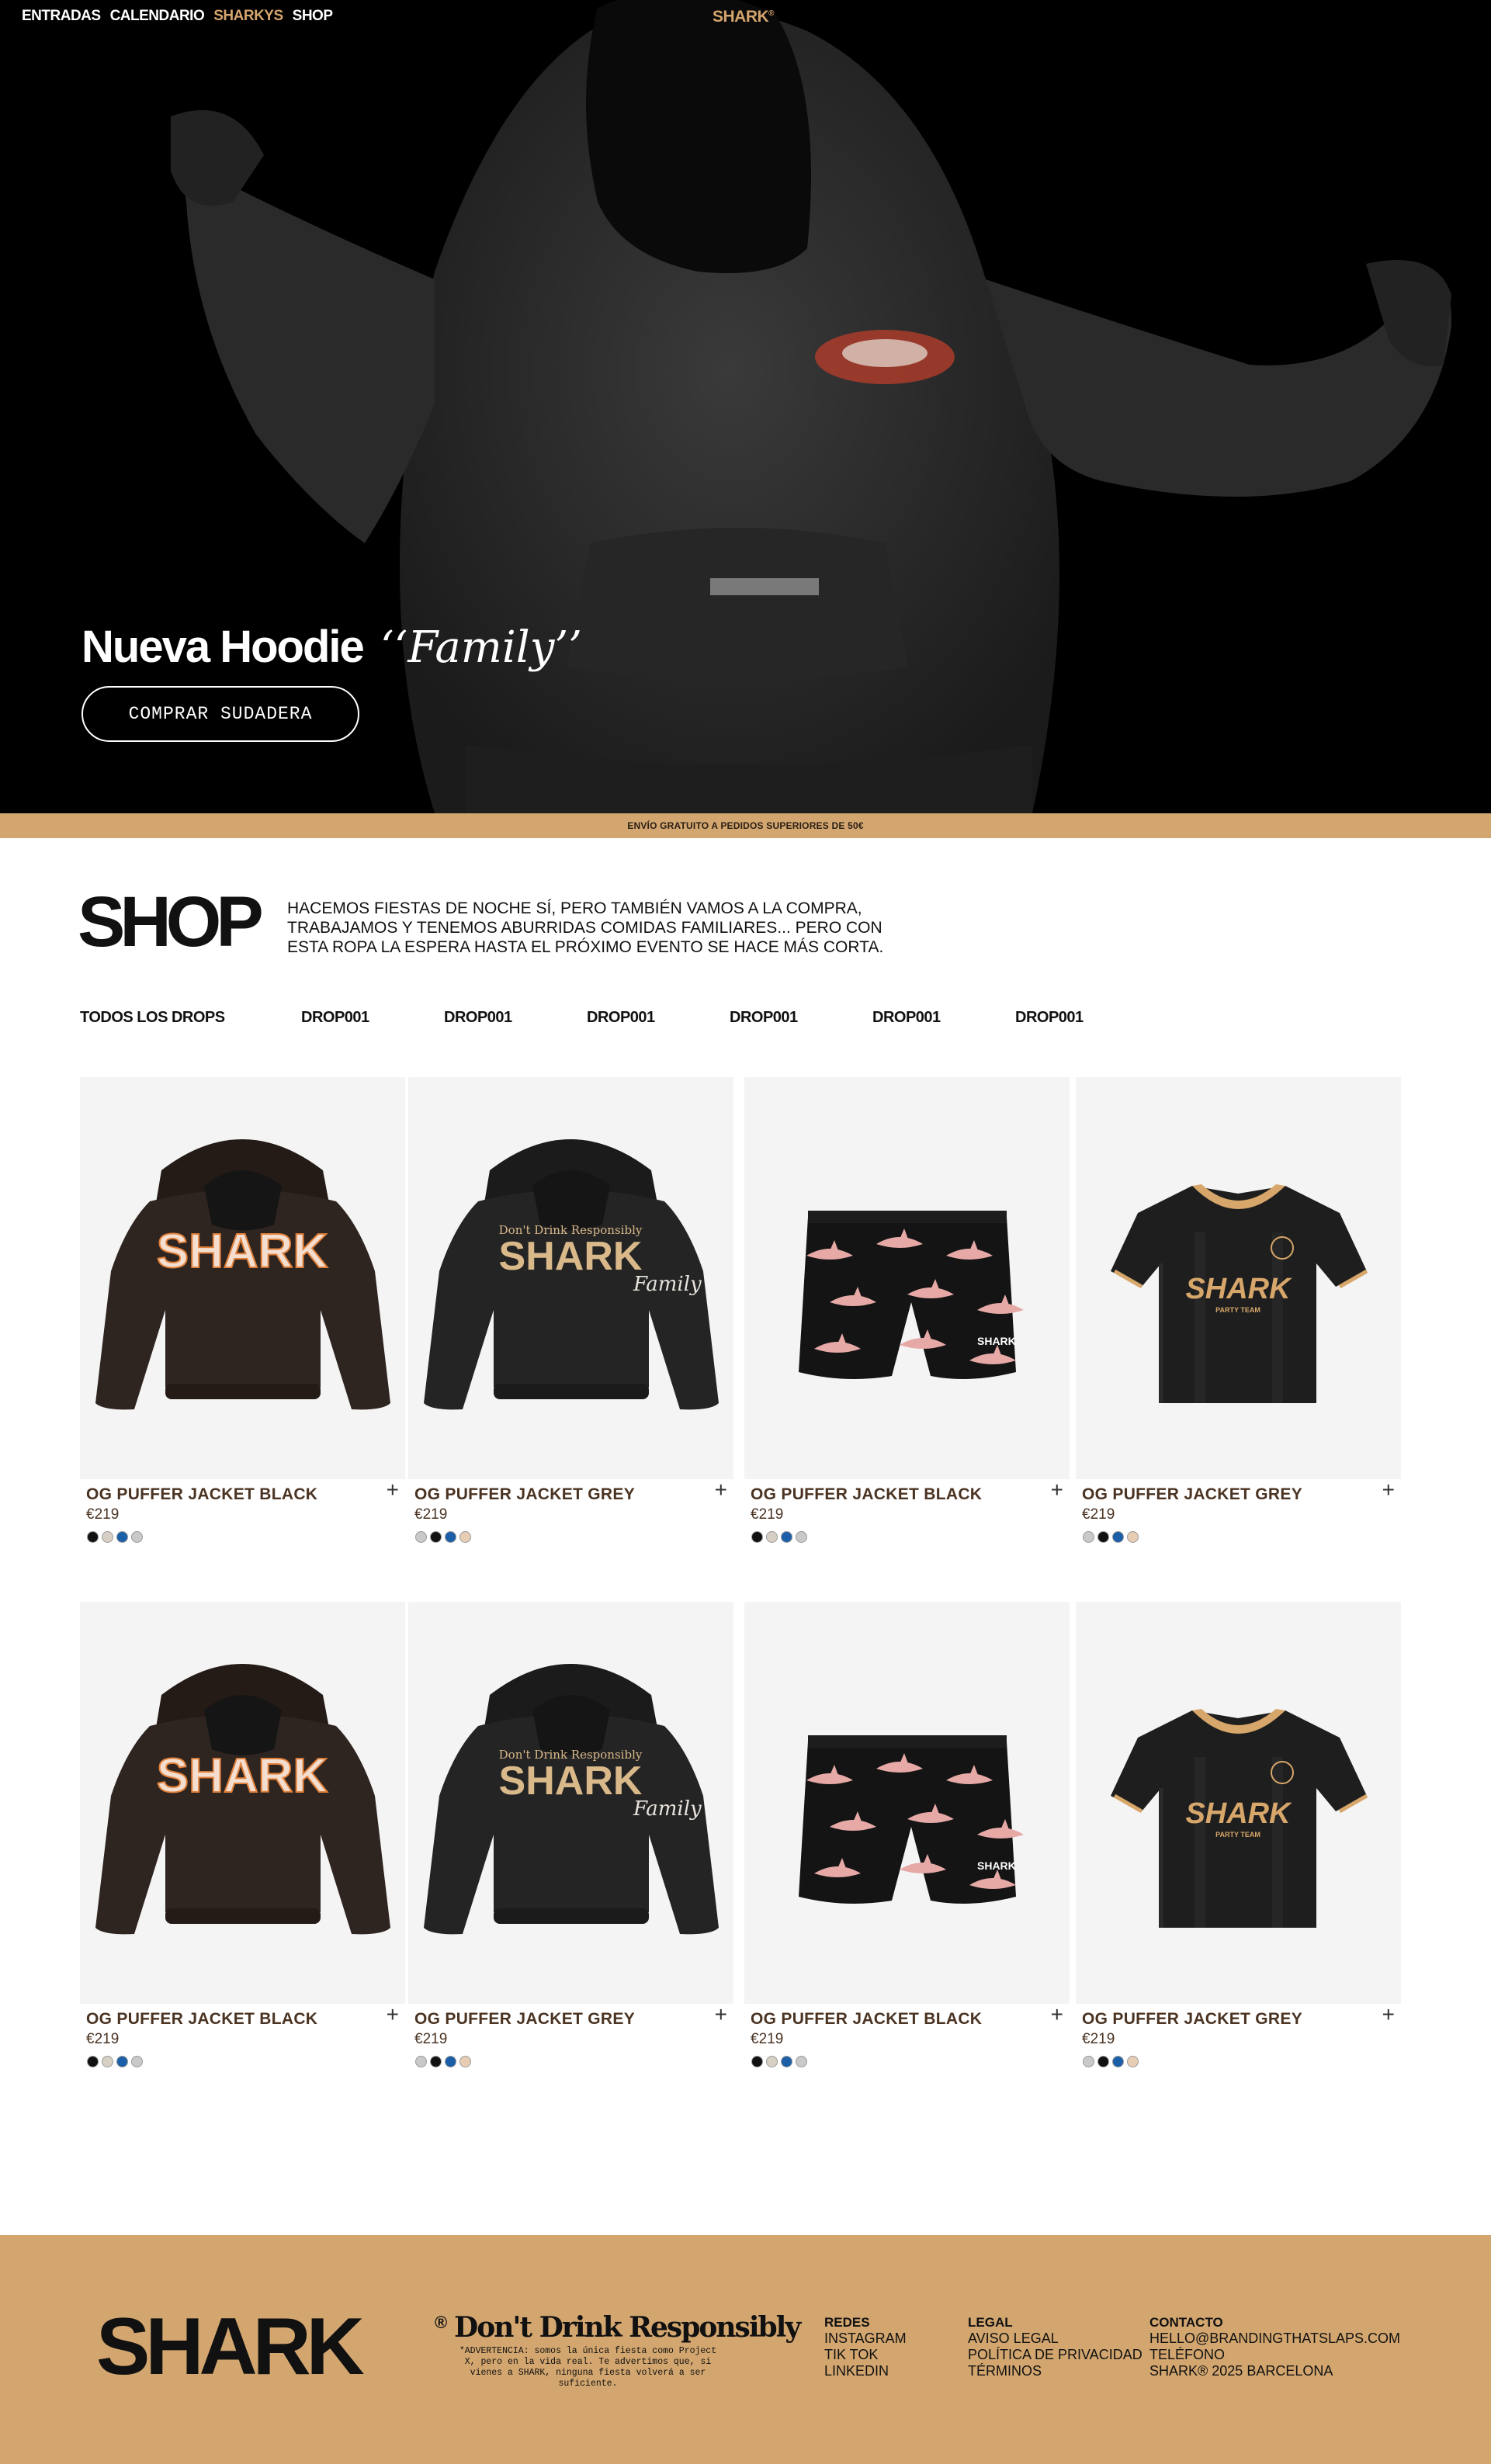  Describe the element at coordinates (1274, 2339) in the screenshot. I see `footer-contact-email: HELLO@BRANDINGTHATSLAPS.COM` at that location.